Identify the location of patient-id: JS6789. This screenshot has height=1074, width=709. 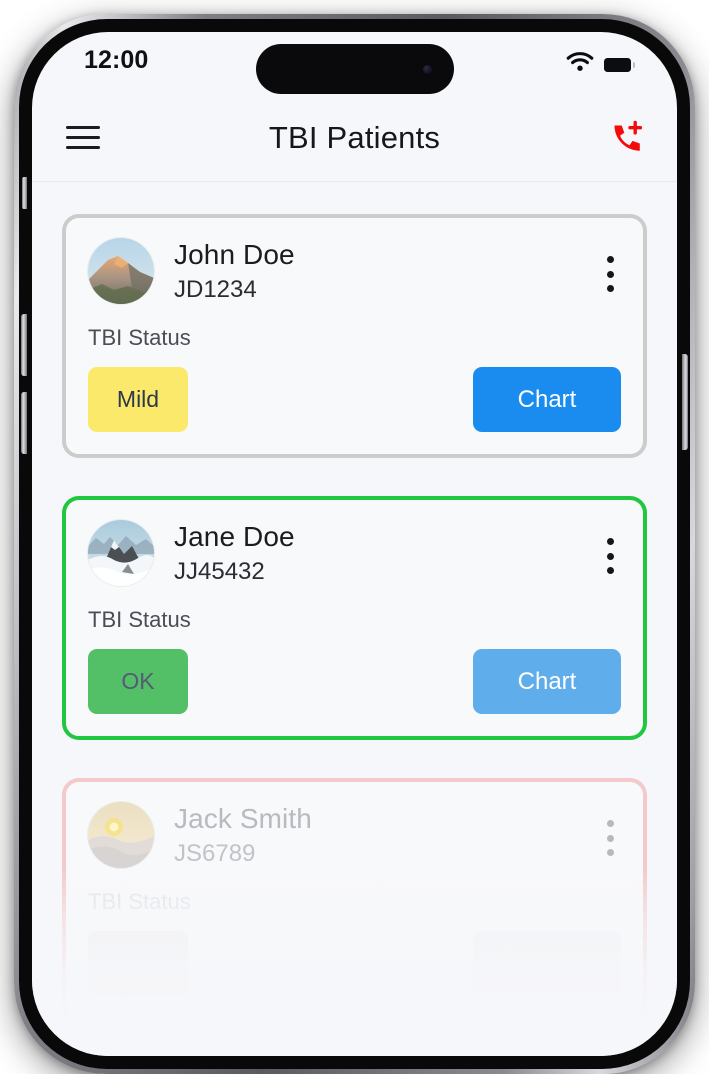
(215, 854).